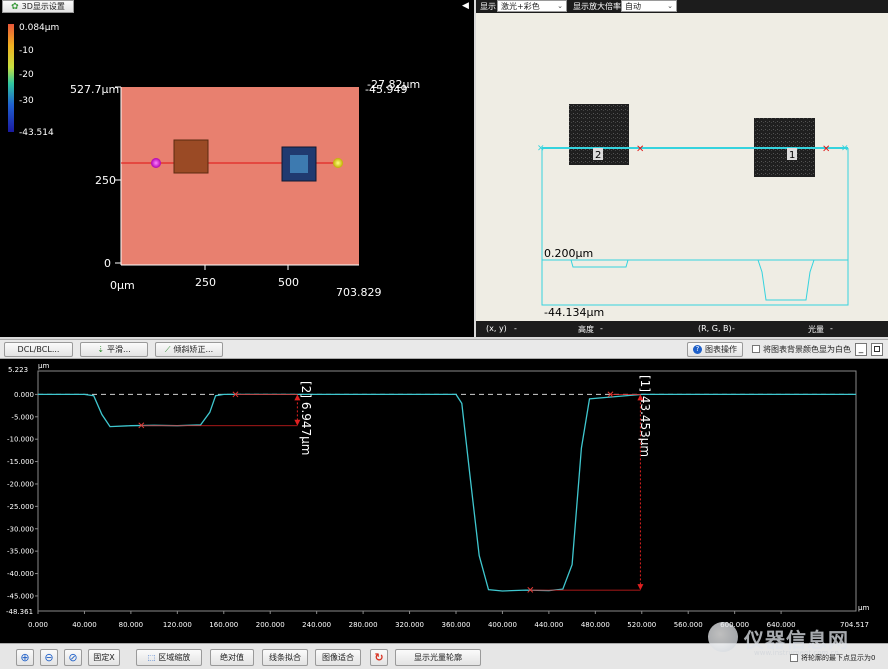  What do you see at coordinates (715, 328) in the screenshot?
I see `status-rgb: (R, G, B)` at bounding box center [715, 328].